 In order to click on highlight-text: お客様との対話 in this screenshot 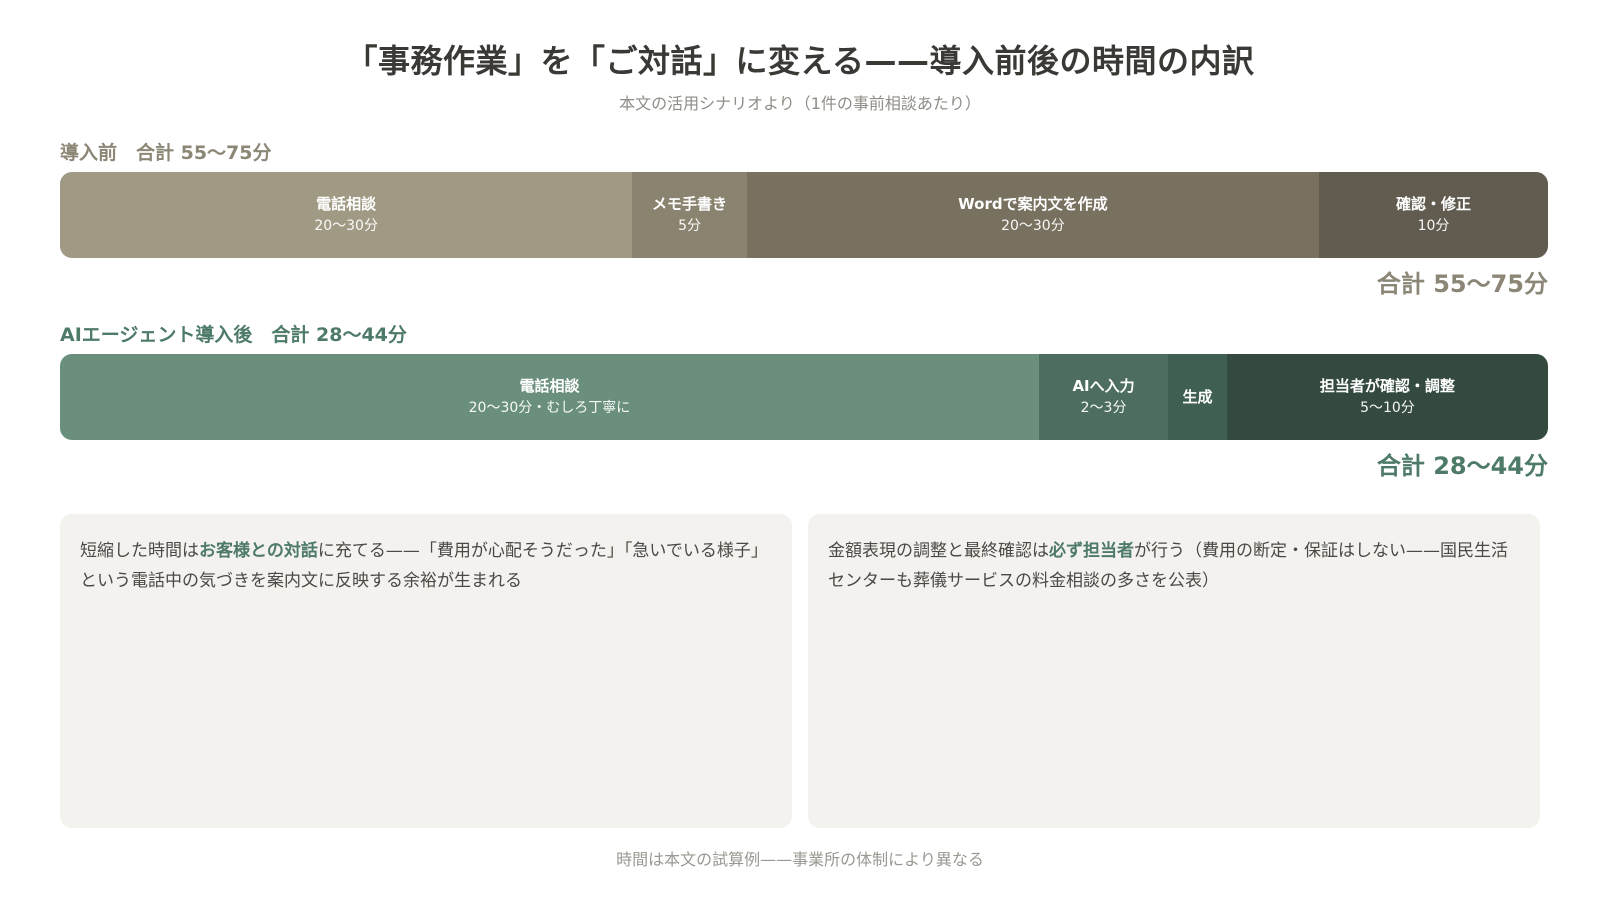, I will do `click(258, 551)`.